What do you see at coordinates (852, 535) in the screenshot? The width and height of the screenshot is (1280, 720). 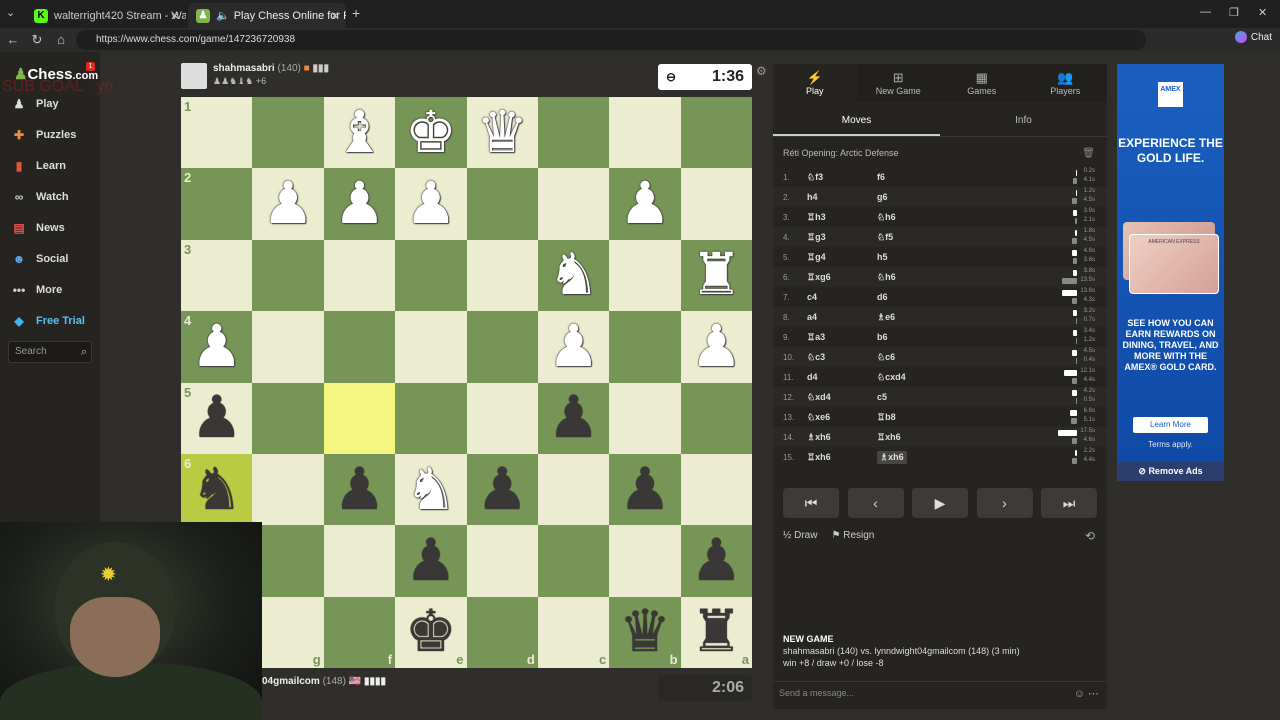 I see `resign-button: ⚑ Resign` at bounding box center [852, 535].